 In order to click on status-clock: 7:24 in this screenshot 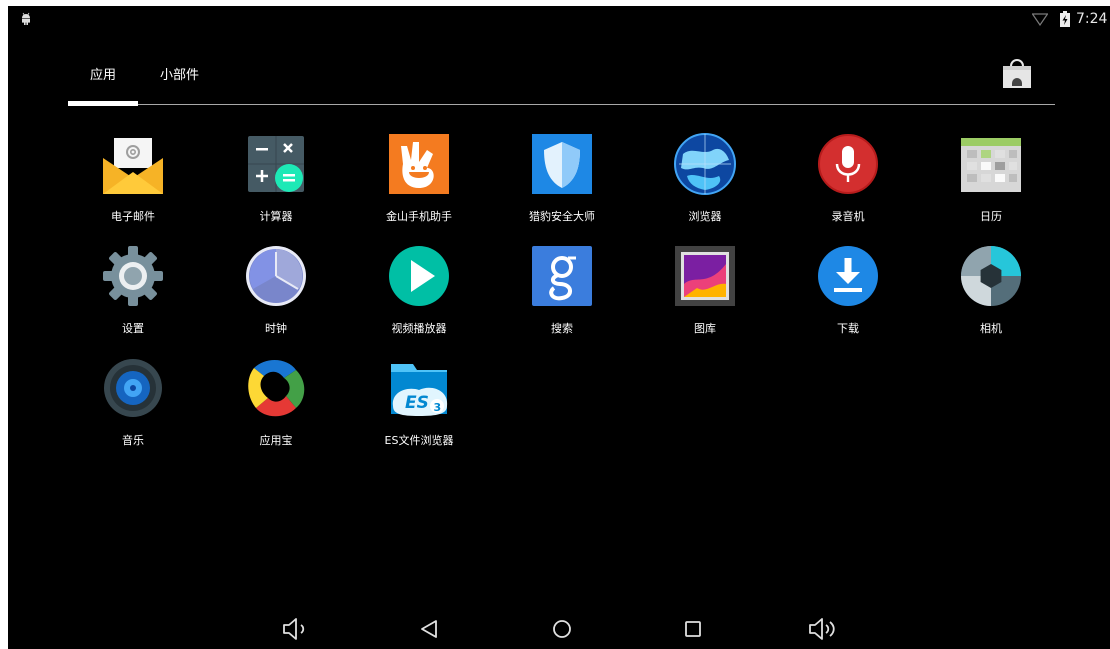, I will do `click(1092, 19)`.